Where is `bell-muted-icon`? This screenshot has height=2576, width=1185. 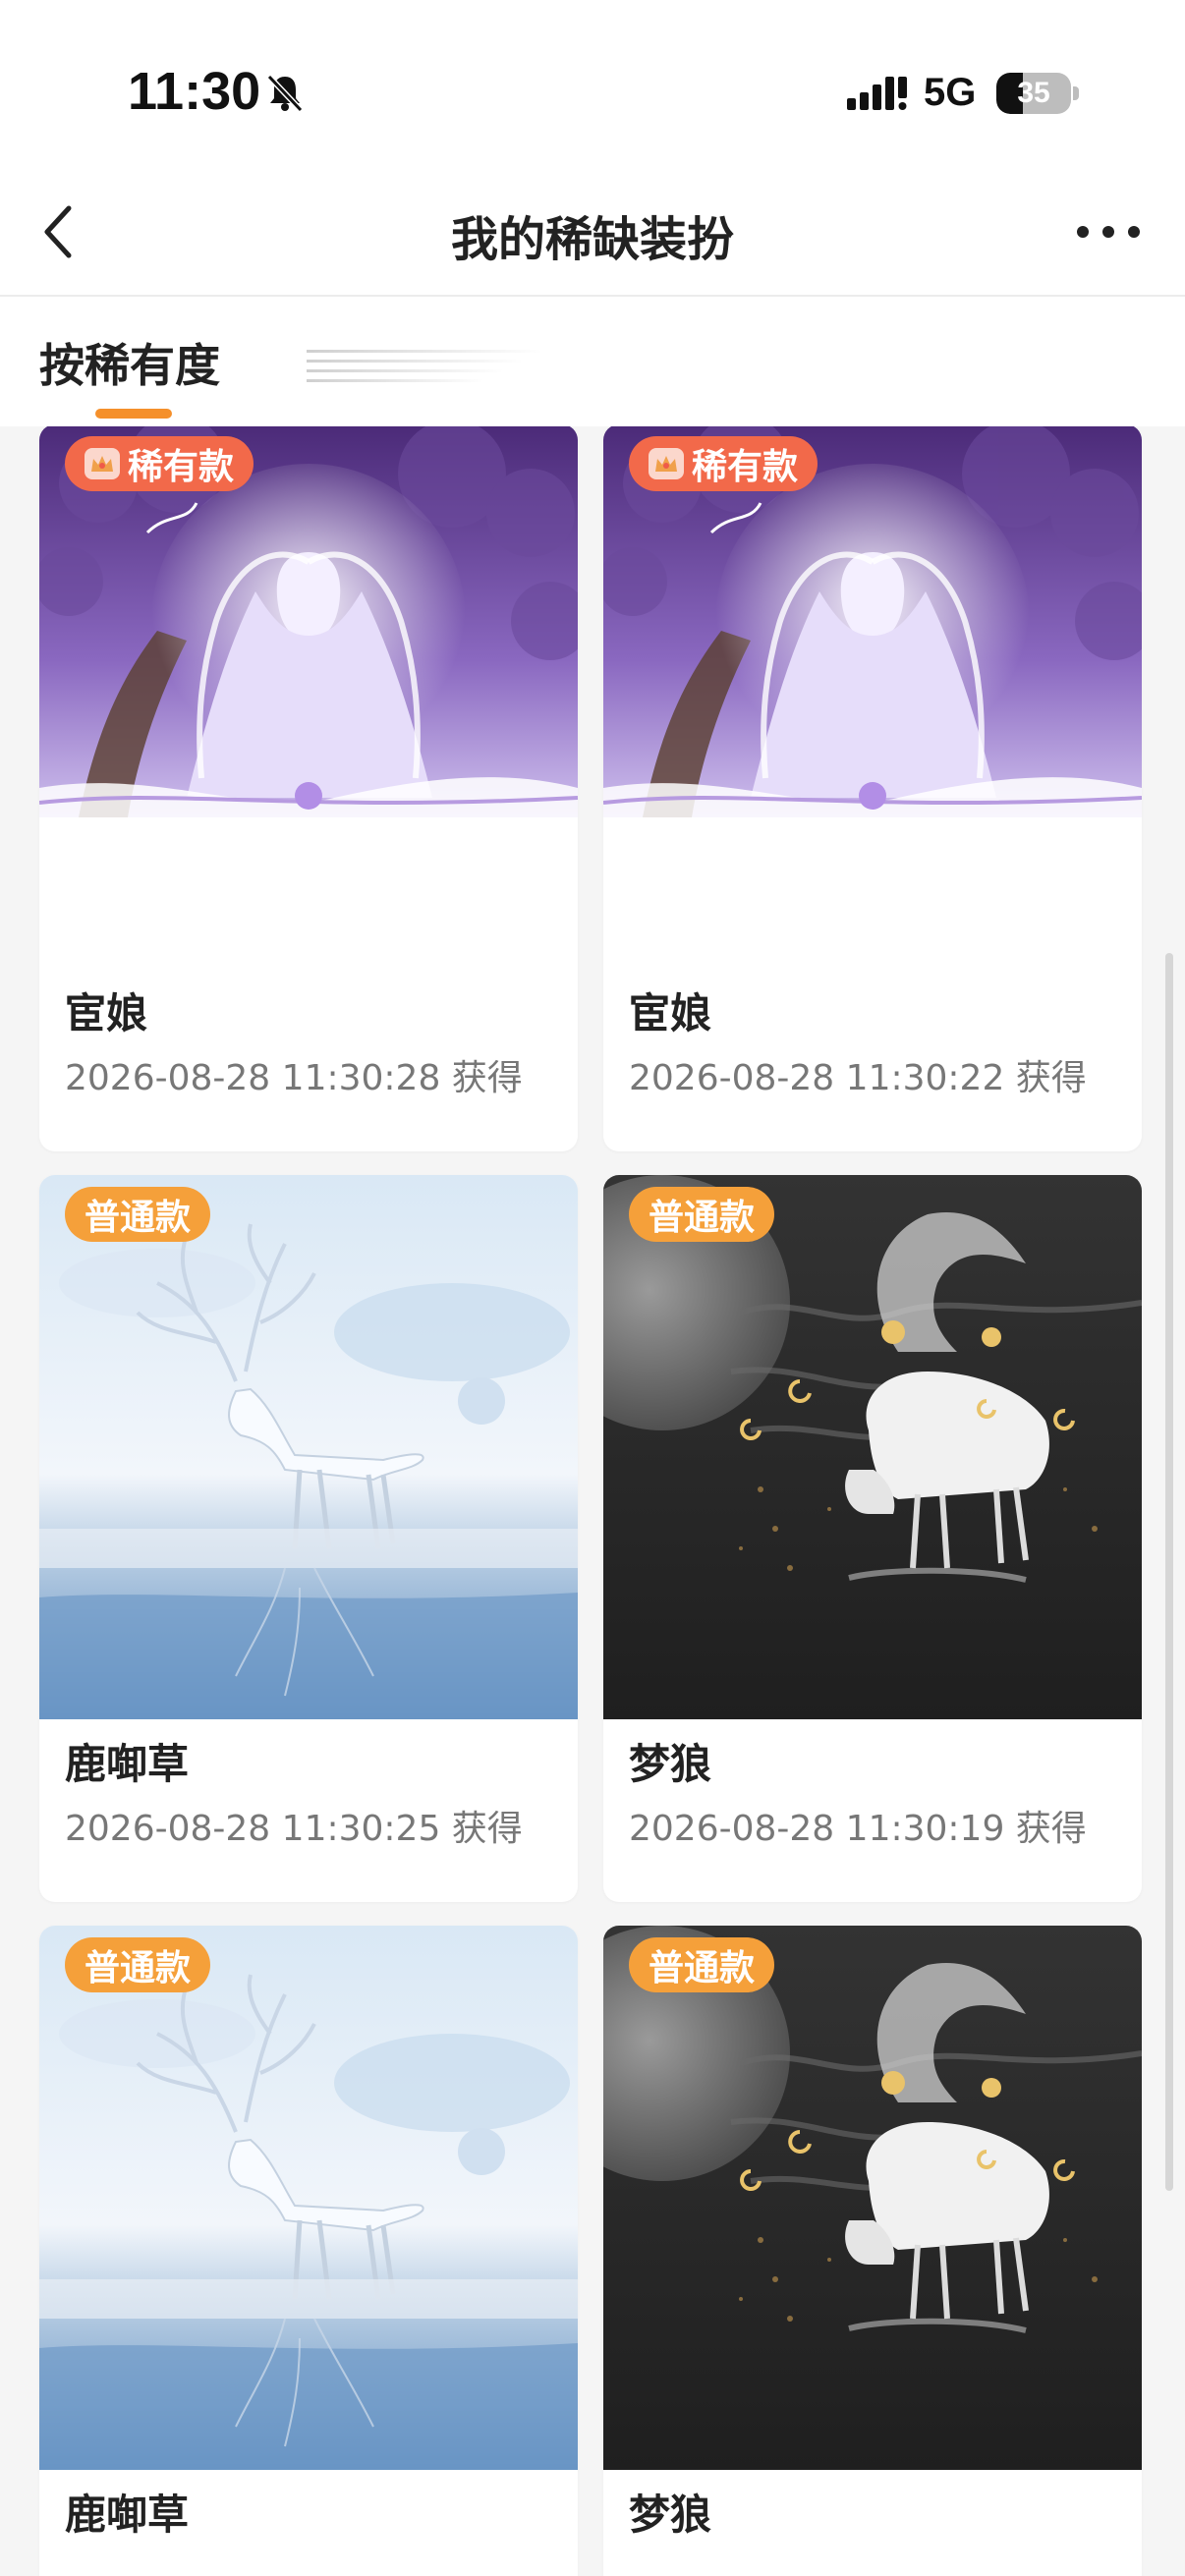
bell-muted-icon is located at coordinates (285, 93).